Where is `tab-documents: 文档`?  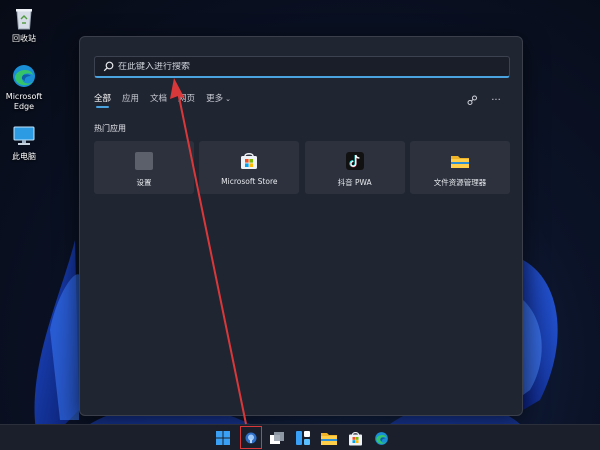 tab-documents: 文档 is located at coordinates (158, 100).